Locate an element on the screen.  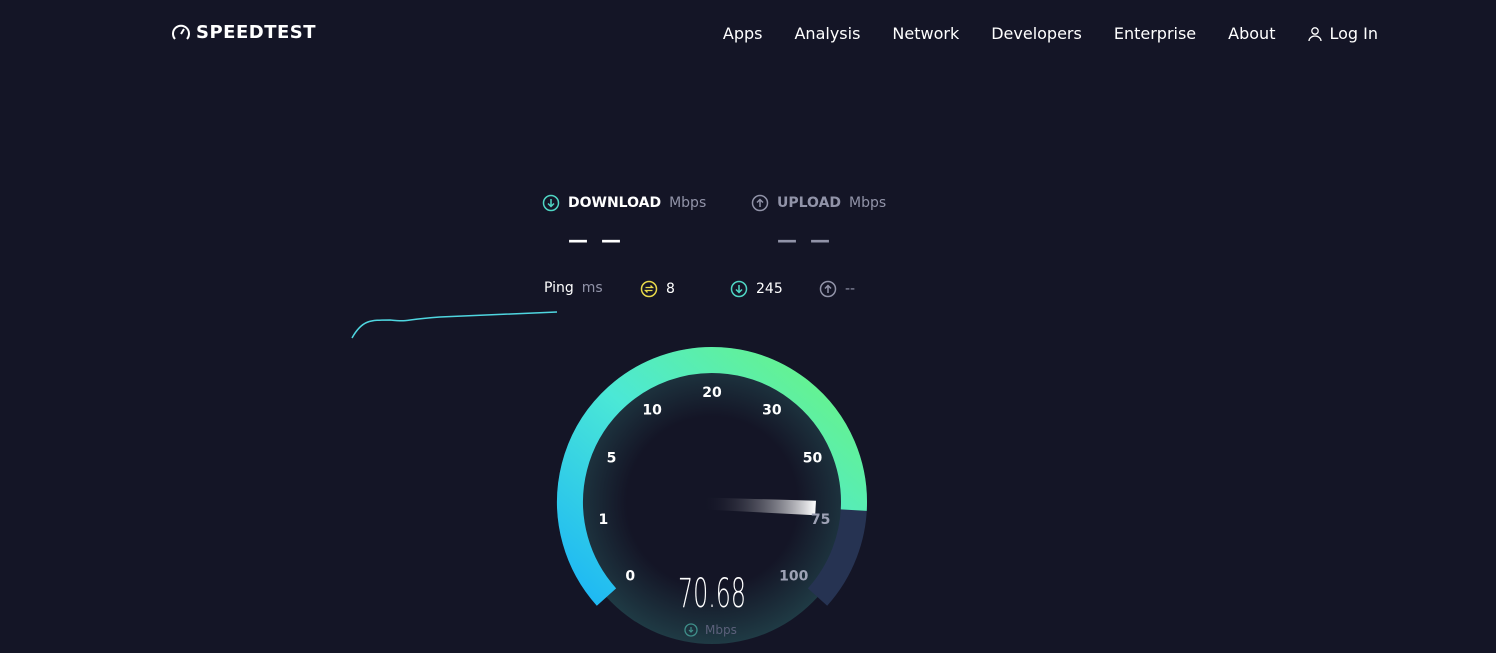
speed-graph-line is located at coordinates (454, 325).